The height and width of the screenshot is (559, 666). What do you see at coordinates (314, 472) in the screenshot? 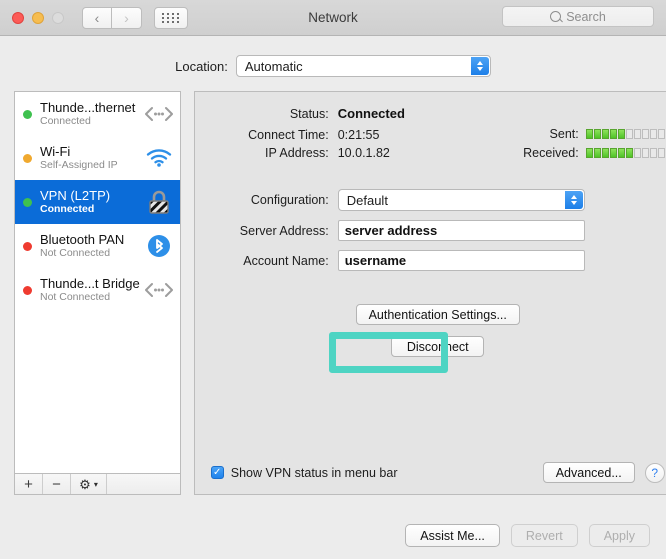
I see `show-vpn-status-label: Show VPN status in menu bar` at bounding box center [314, 472].